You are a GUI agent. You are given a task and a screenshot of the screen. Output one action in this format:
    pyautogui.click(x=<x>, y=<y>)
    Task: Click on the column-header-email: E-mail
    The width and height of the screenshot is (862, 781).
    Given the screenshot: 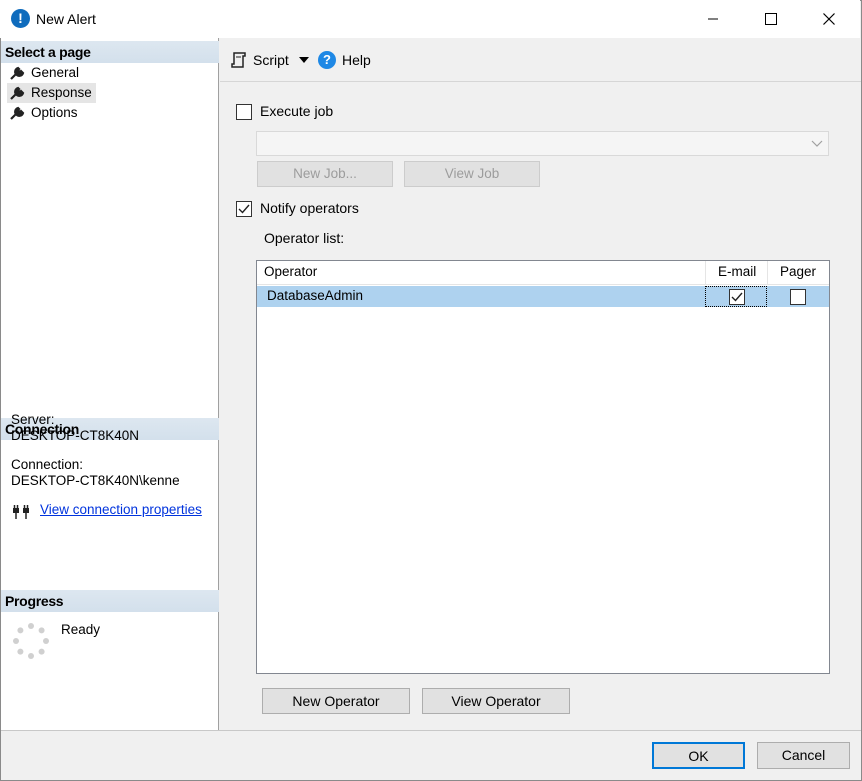 What is the action you would take?
    pyautogui.click(x=737, y=271)
    